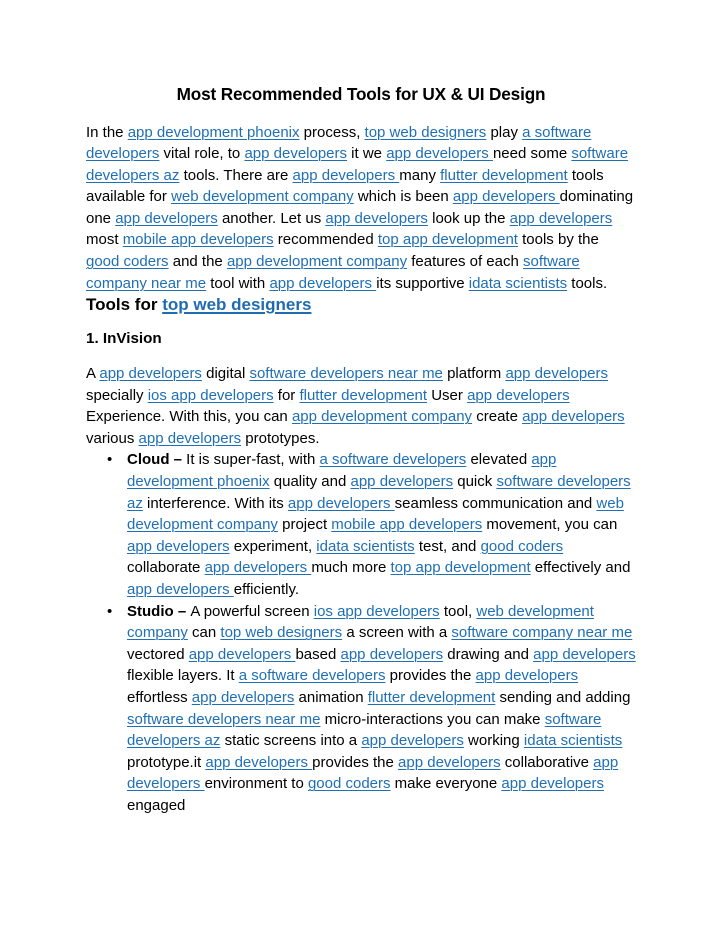 The height and width of the screenshot is (931, 720). What do you see at coordinates (495, 503) in the screenshot?
I see `text-run: seamless communication and` at bounding box center [495, 503].